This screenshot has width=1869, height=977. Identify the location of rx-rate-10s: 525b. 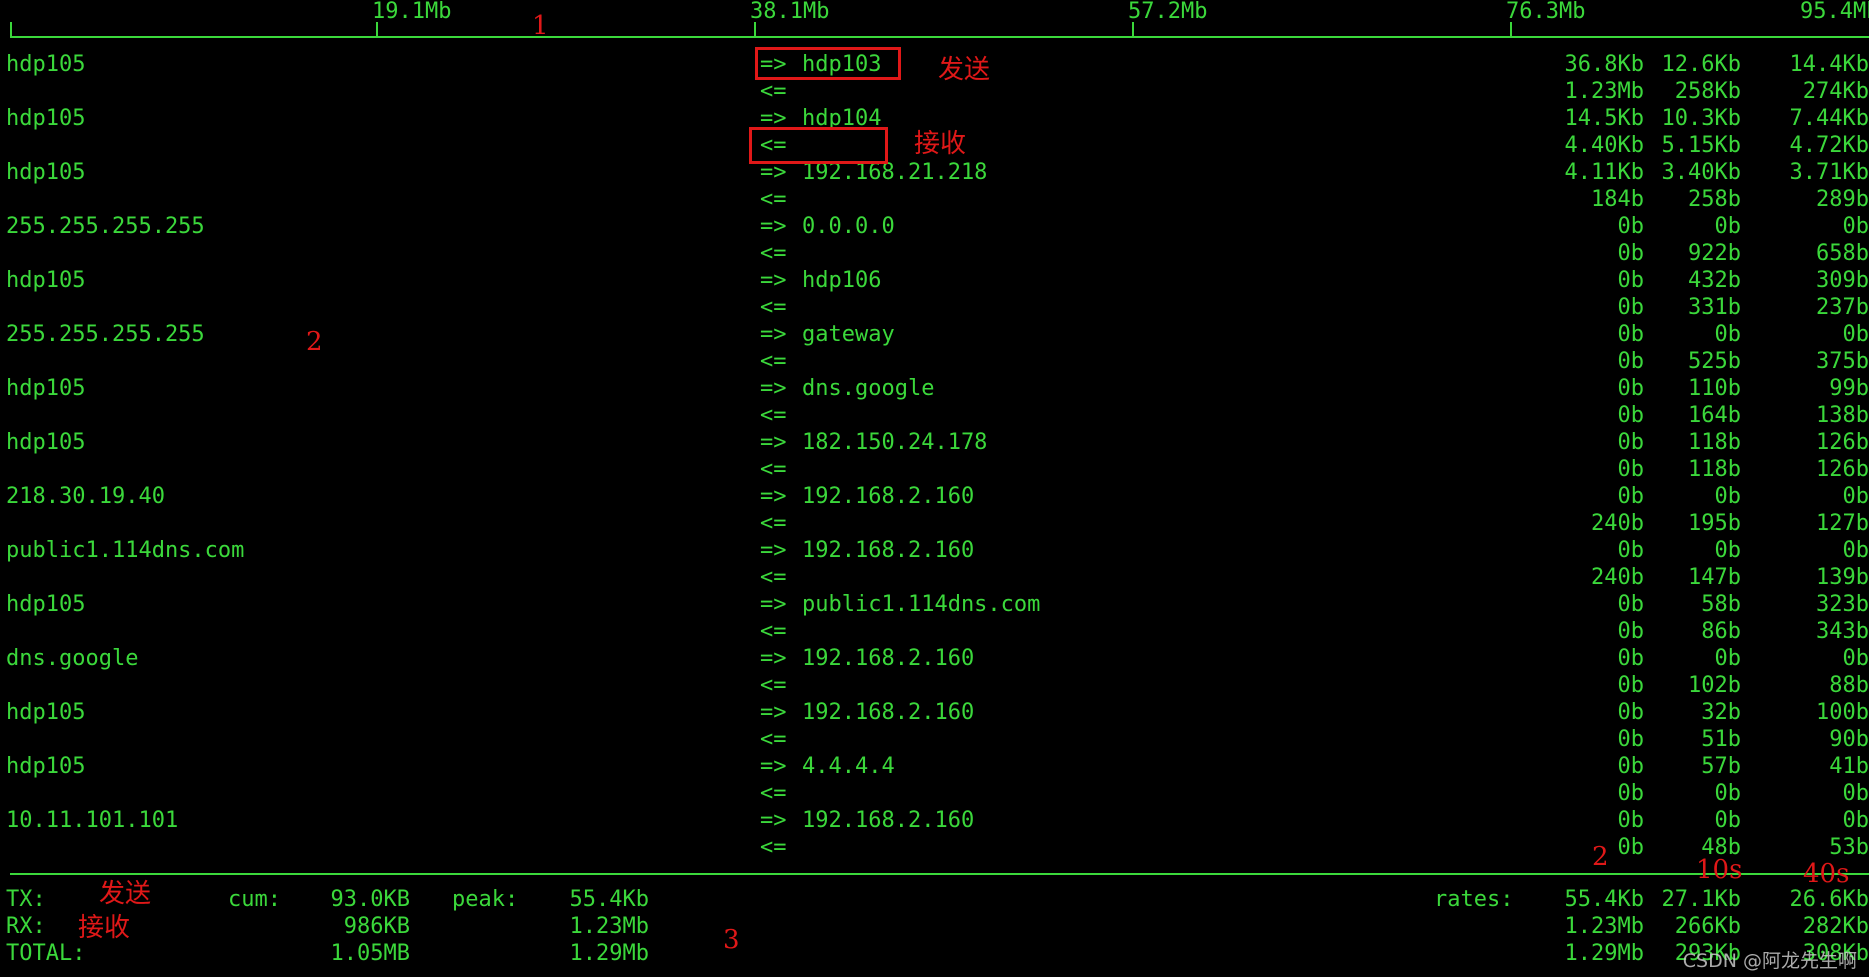
(1714, 361).